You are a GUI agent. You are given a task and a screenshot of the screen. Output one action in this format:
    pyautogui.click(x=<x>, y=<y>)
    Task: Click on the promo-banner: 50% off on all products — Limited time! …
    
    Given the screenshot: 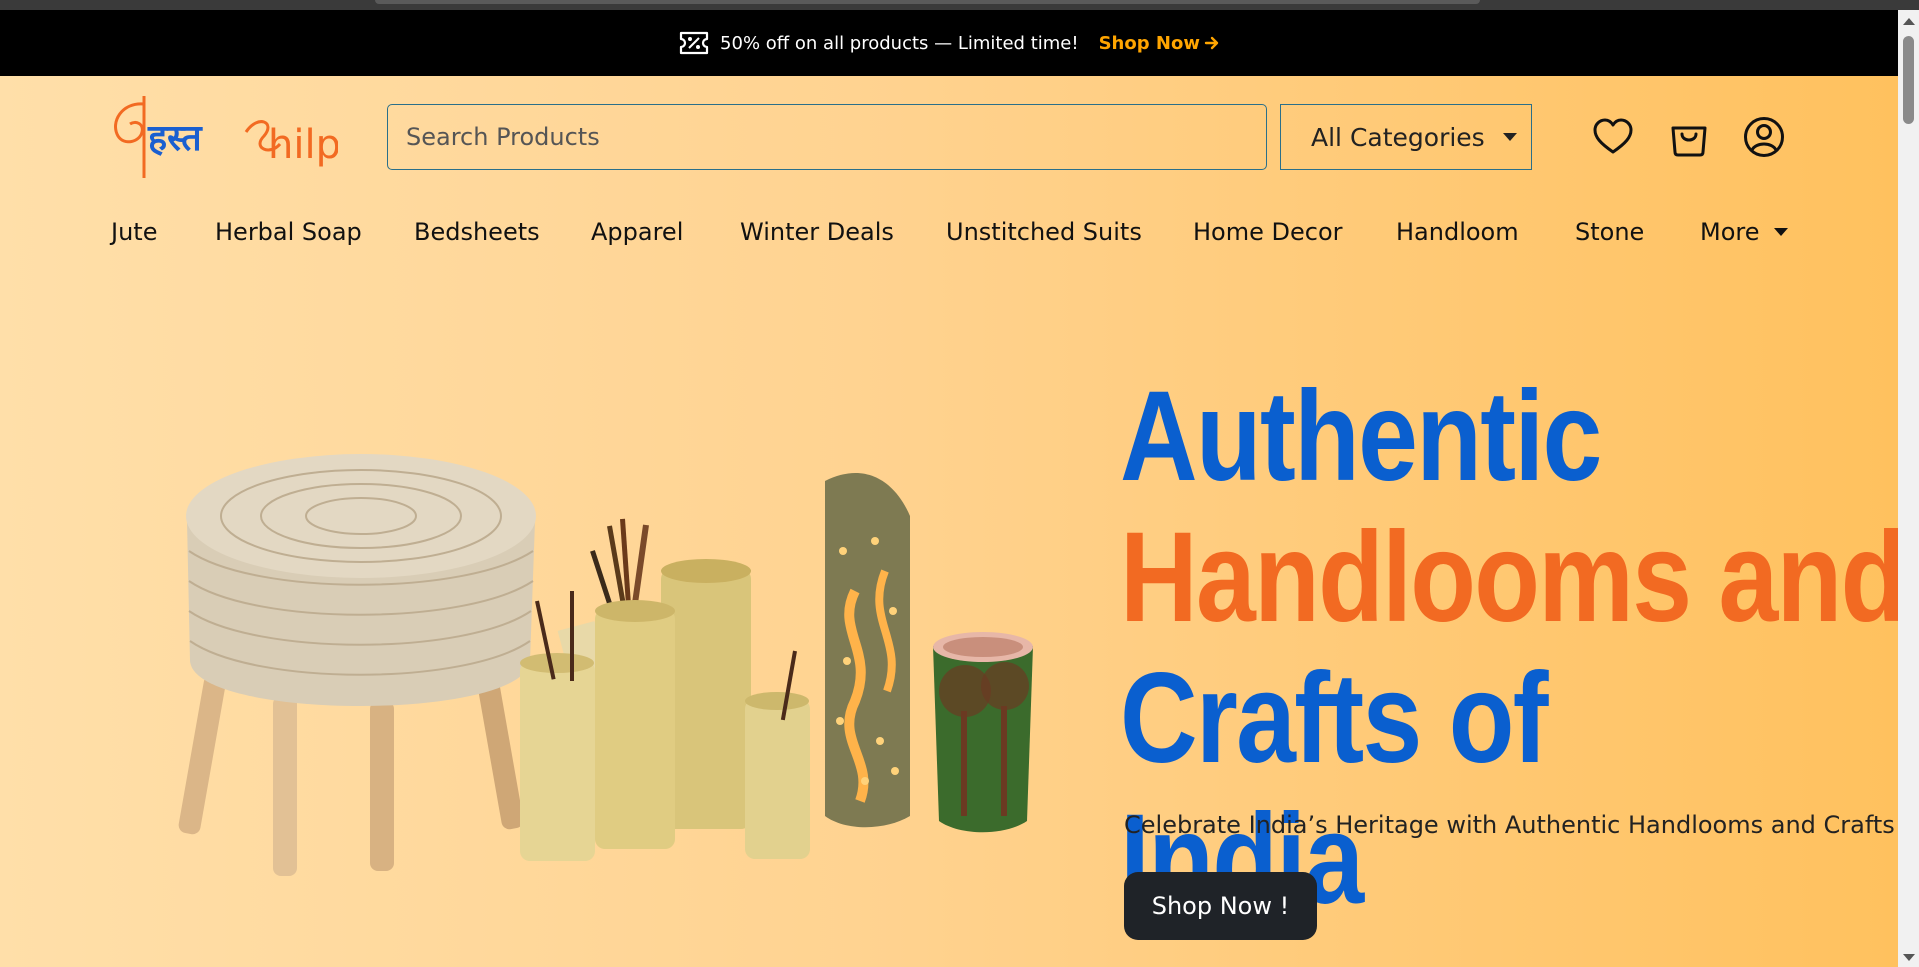 What is the action you would take?
    pyautogui.click(x=949, y=43)
    